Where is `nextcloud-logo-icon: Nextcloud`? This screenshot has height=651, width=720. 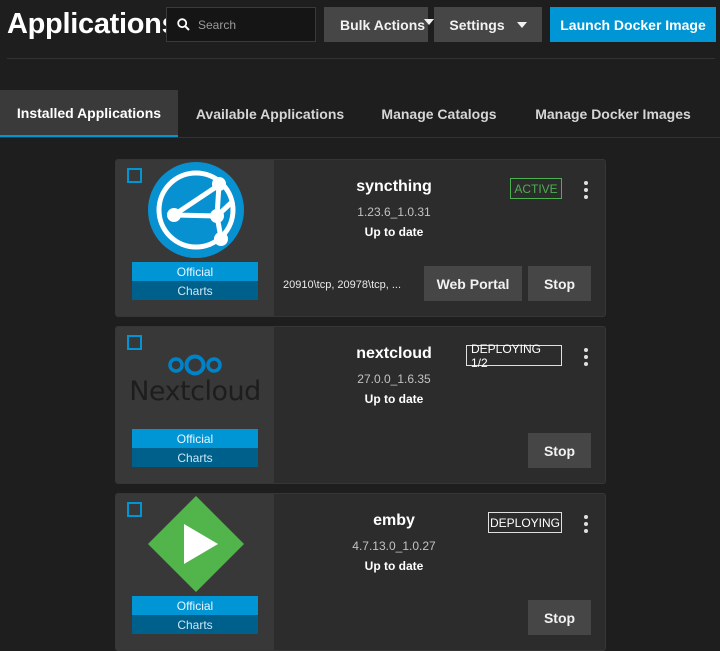
nextcloud-logo-icon: Nextcloud is located at coordinates (195, 380).